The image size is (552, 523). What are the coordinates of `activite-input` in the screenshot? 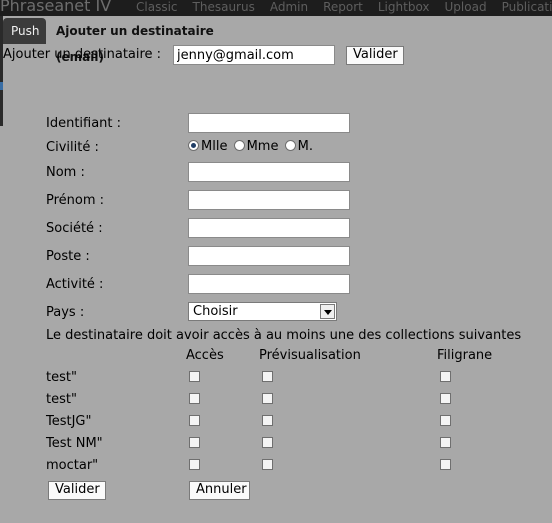 It's located at (269, 284).